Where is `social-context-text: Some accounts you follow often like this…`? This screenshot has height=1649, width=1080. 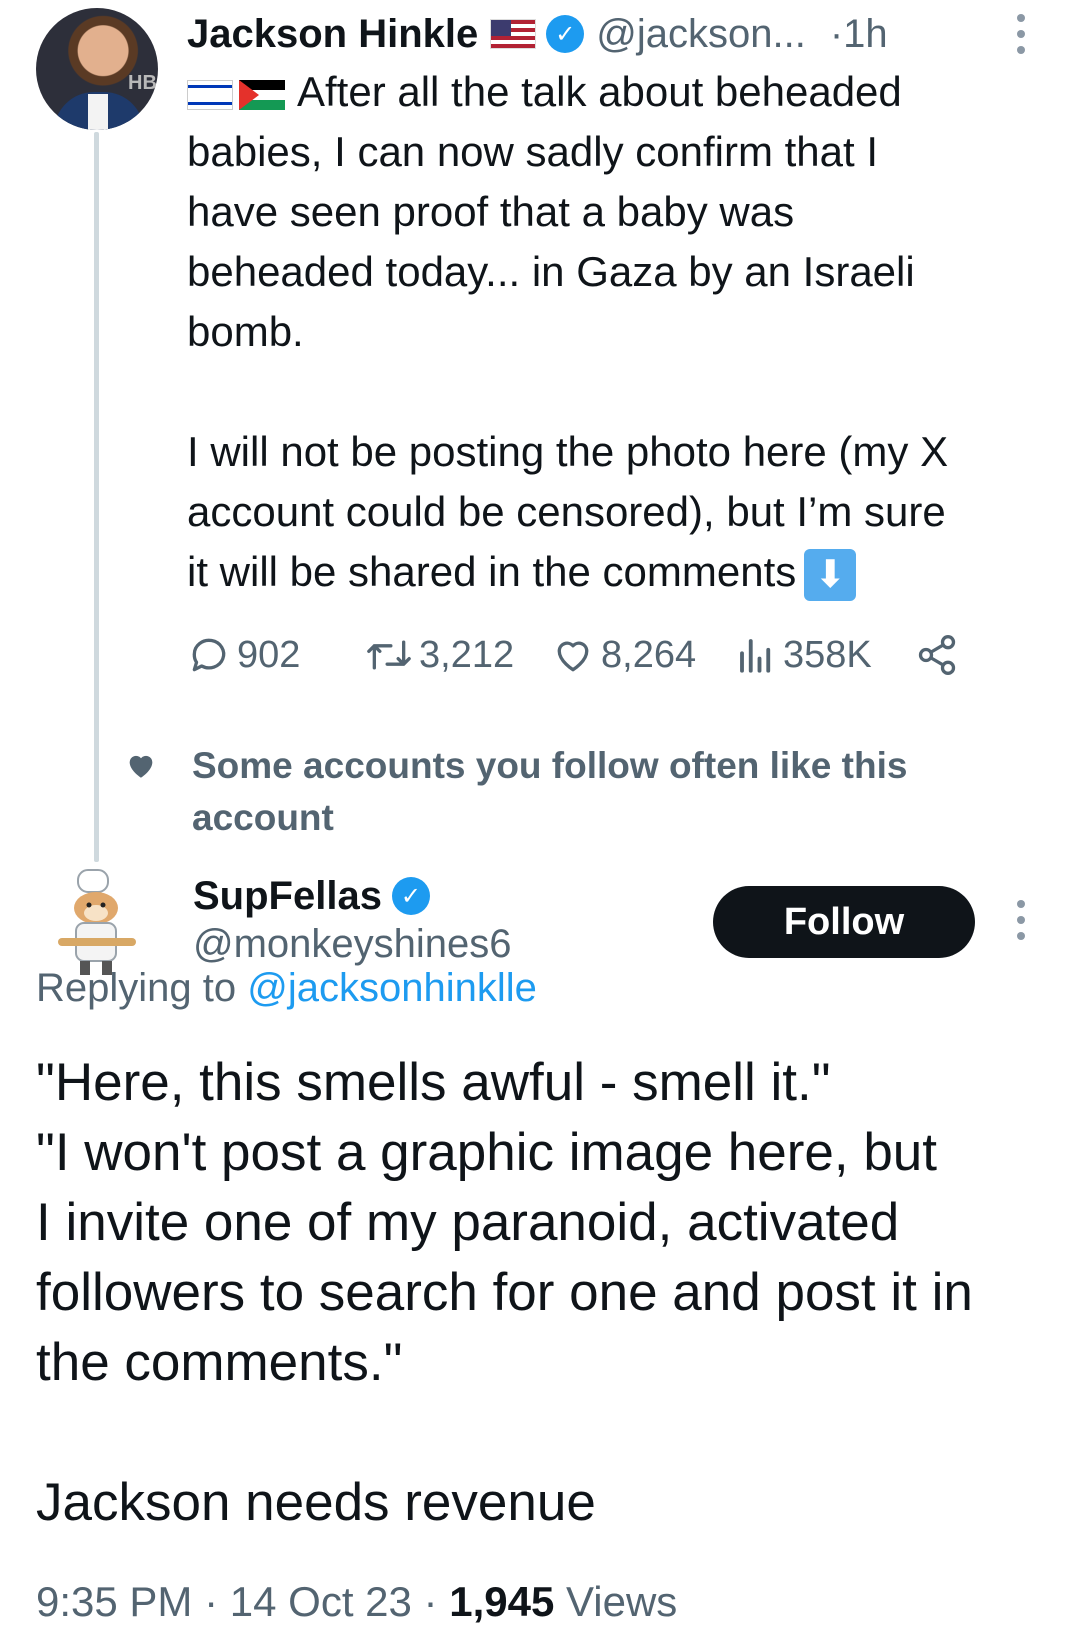 social-context-text: Some accounts you follow often like this… is located at coordinates (550, 791).